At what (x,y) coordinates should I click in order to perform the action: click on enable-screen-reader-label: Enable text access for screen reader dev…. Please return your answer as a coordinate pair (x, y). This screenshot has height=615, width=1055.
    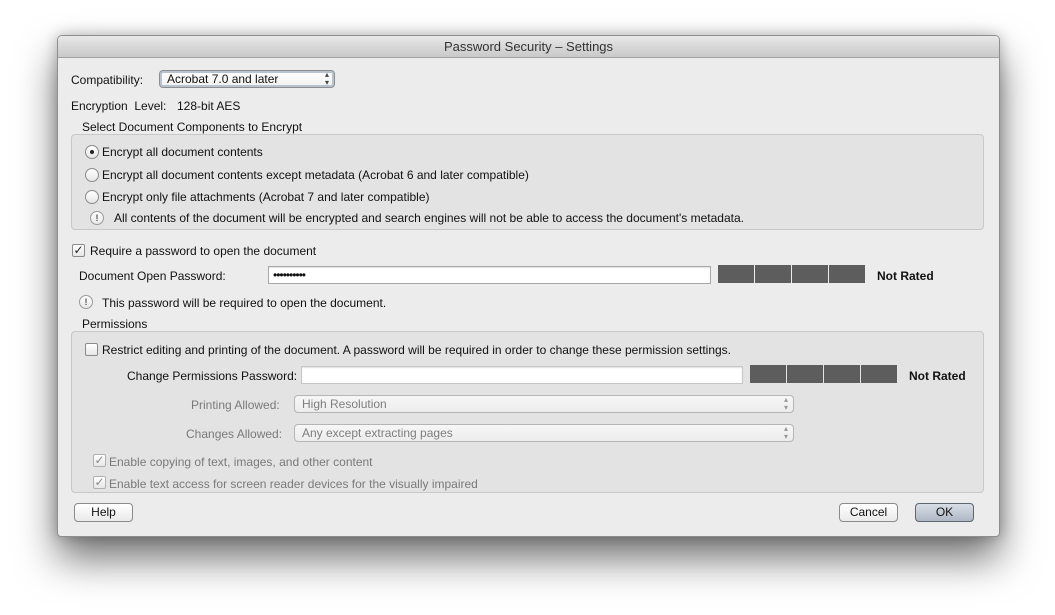
    Looking at the image, I should click on (293, 484).